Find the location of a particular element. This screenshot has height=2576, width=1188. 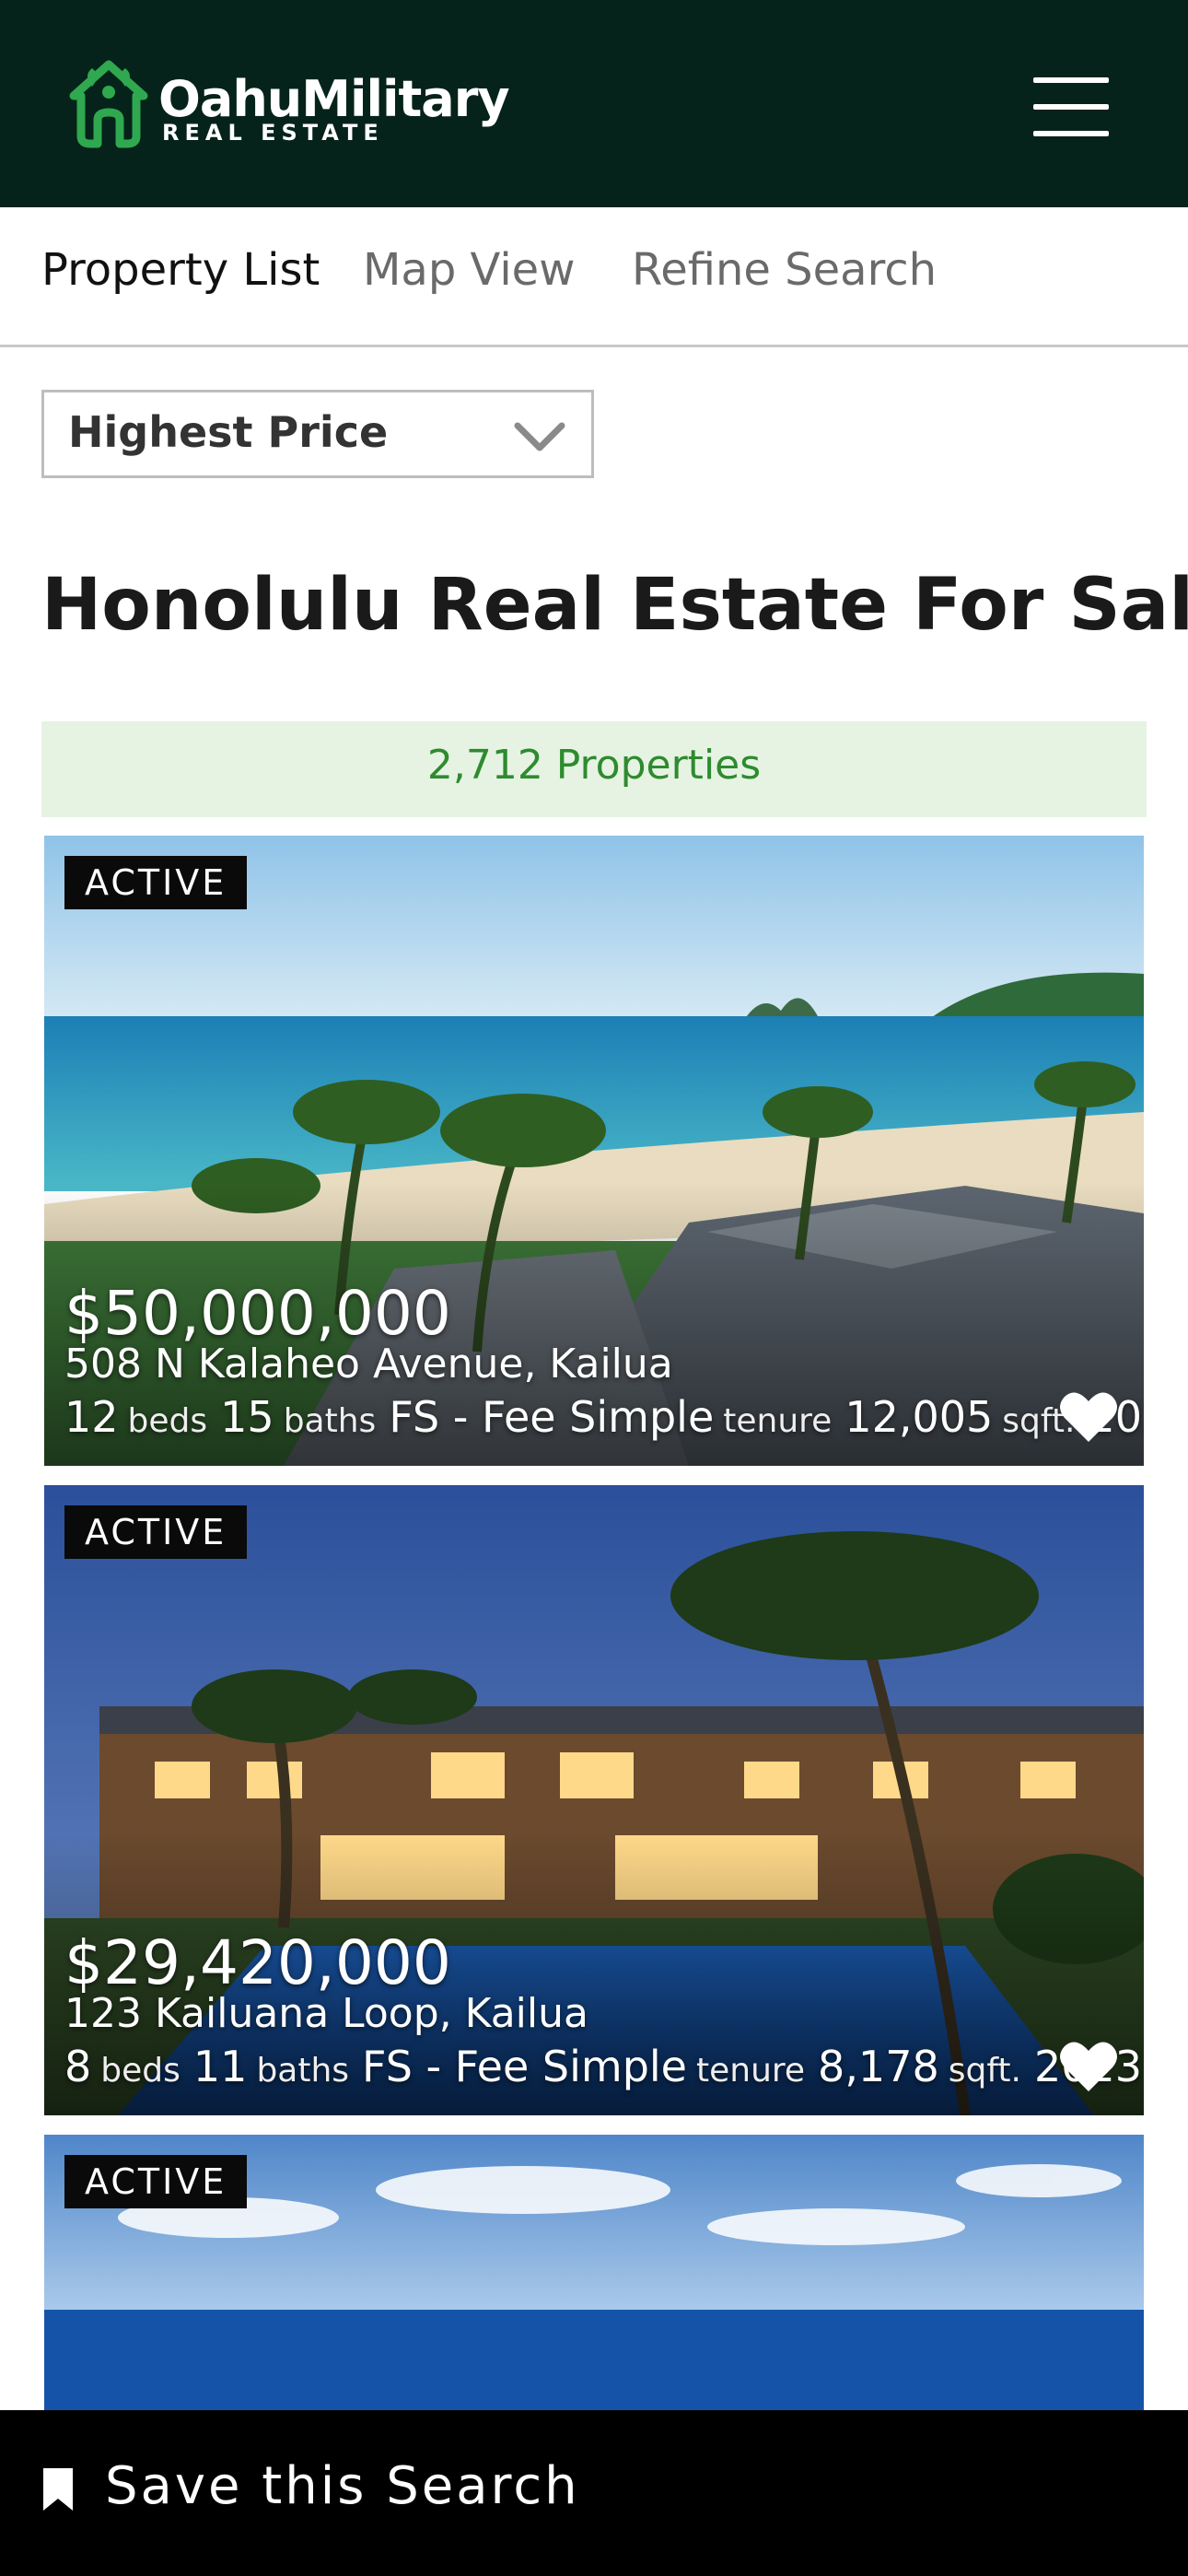

tab-refine-search: Refine Search is located at coordinates (784, 270).